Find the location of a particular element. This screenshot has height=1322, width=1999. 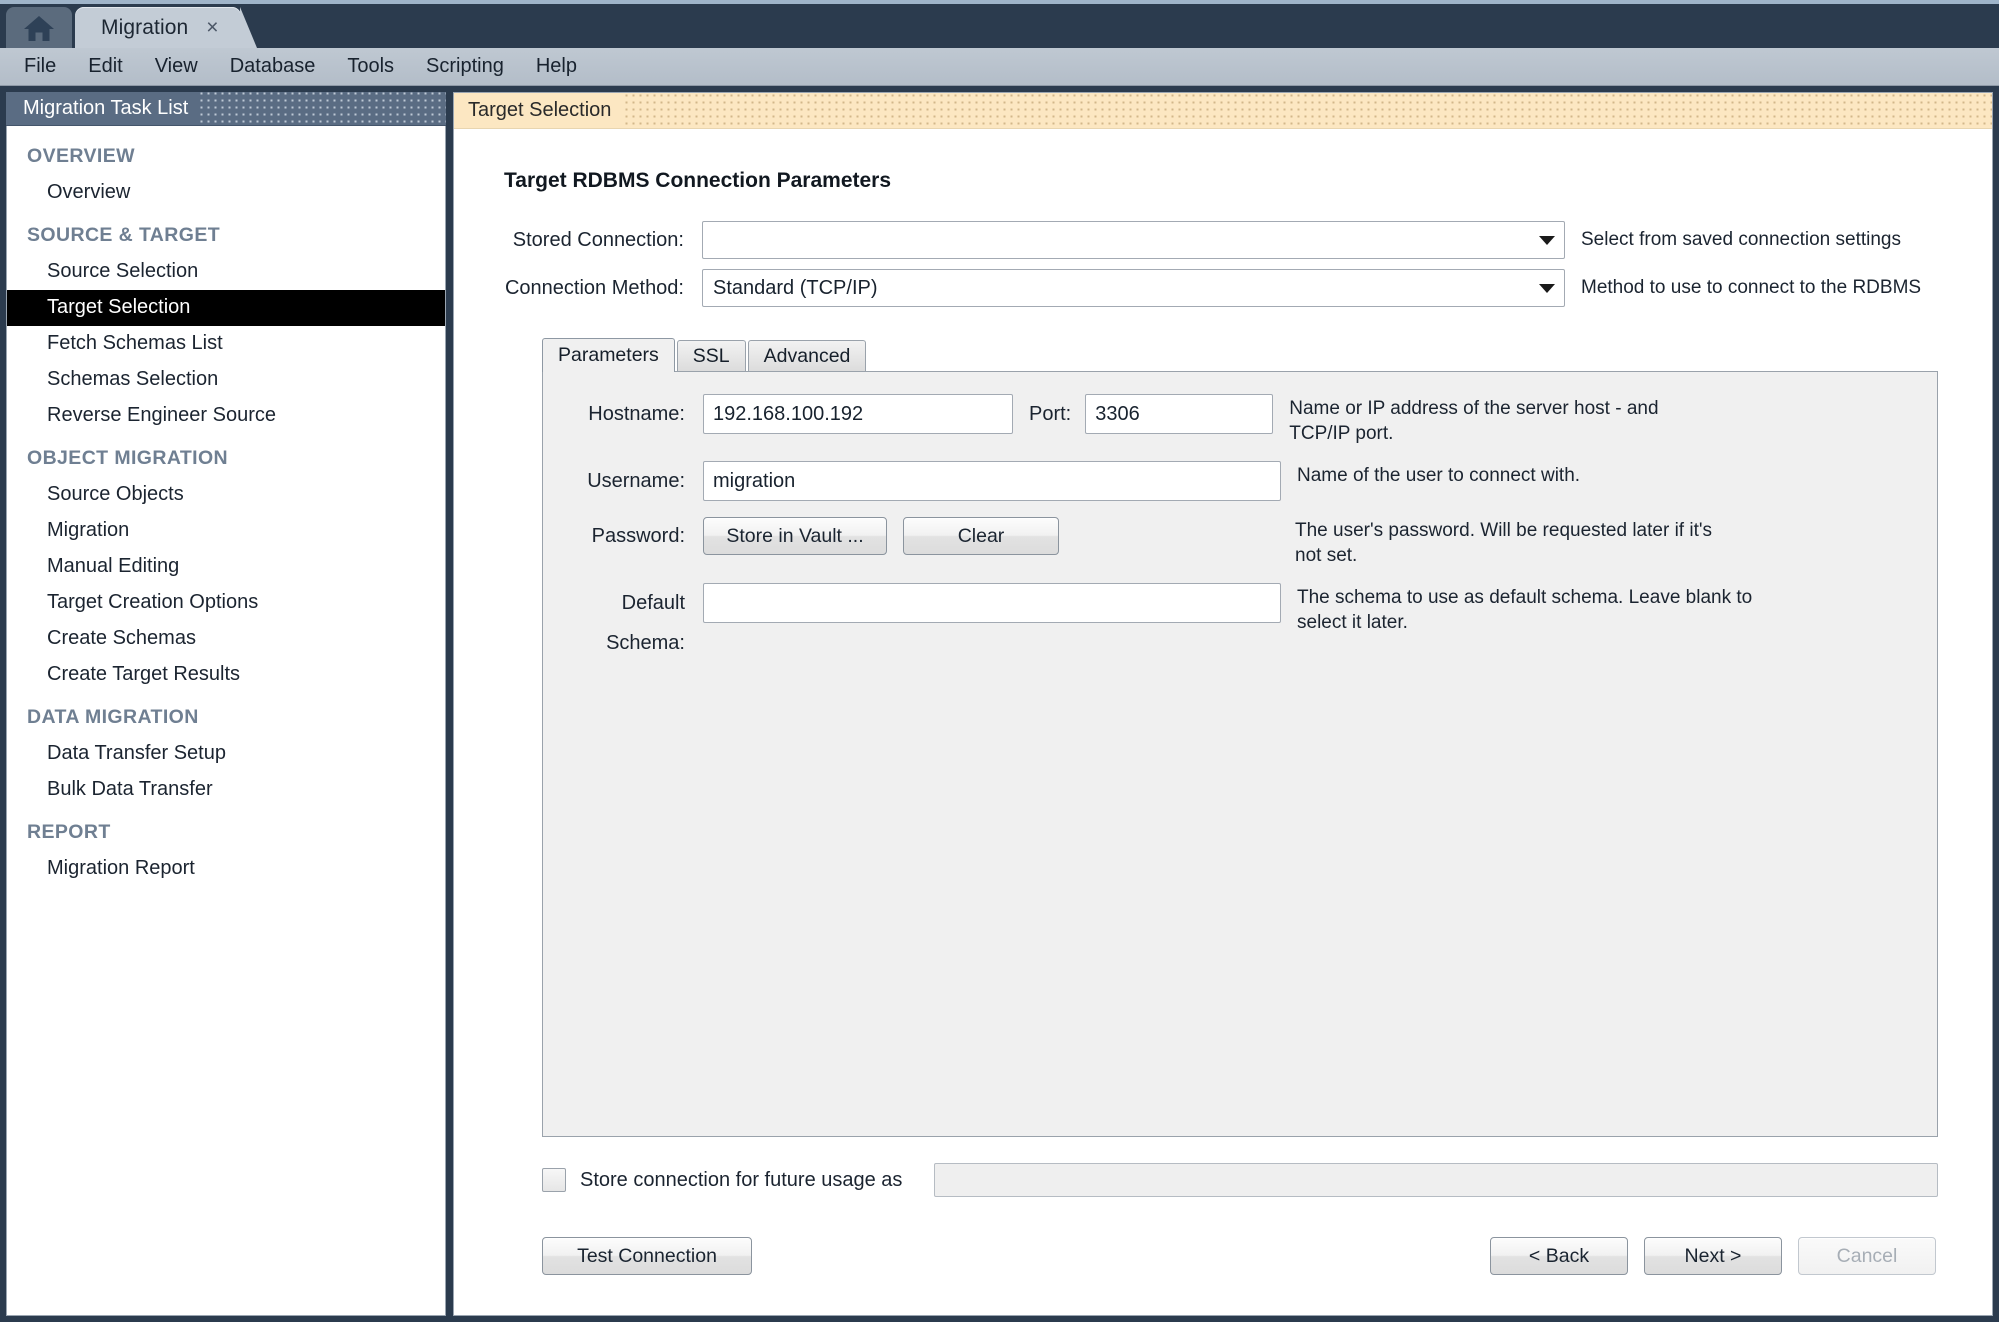

username-input: migration is located at coordinates (992, 481).